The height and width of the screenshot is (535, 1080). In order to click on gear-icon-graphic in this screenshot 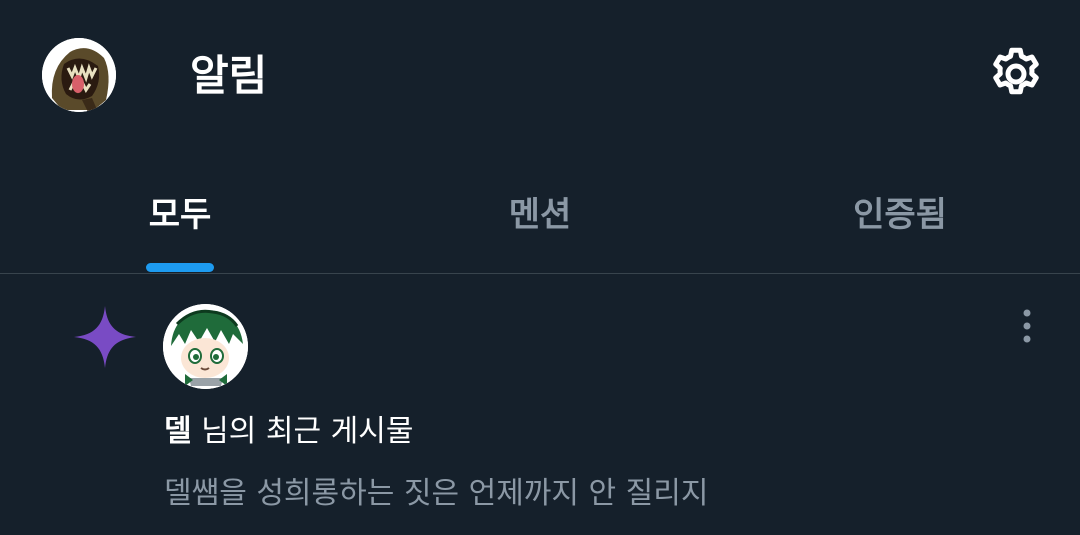, I will do `click(1016, 71)`.